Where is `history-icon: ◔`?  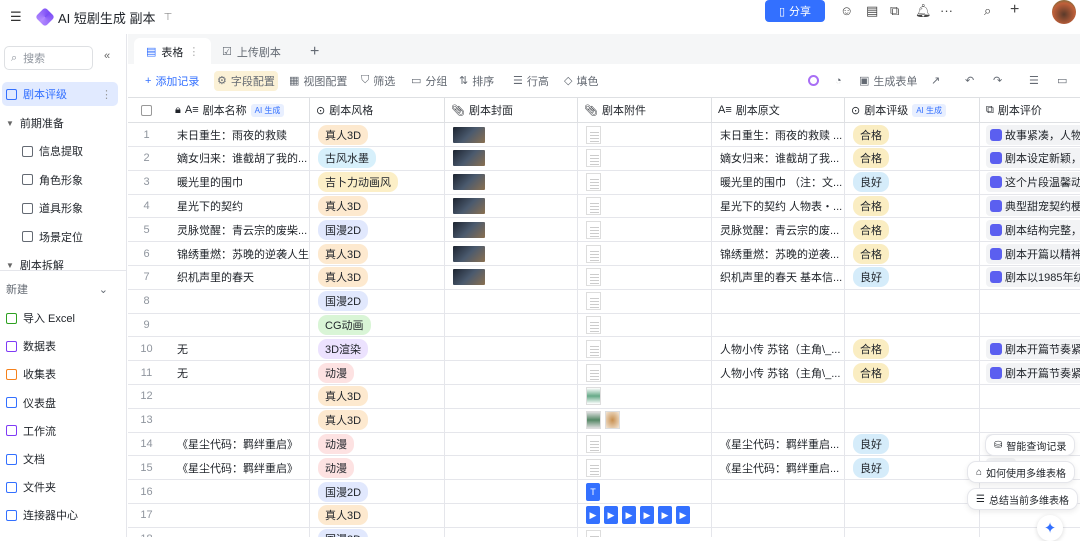
history-icon: ◔ is located at coordinates (838, 81).